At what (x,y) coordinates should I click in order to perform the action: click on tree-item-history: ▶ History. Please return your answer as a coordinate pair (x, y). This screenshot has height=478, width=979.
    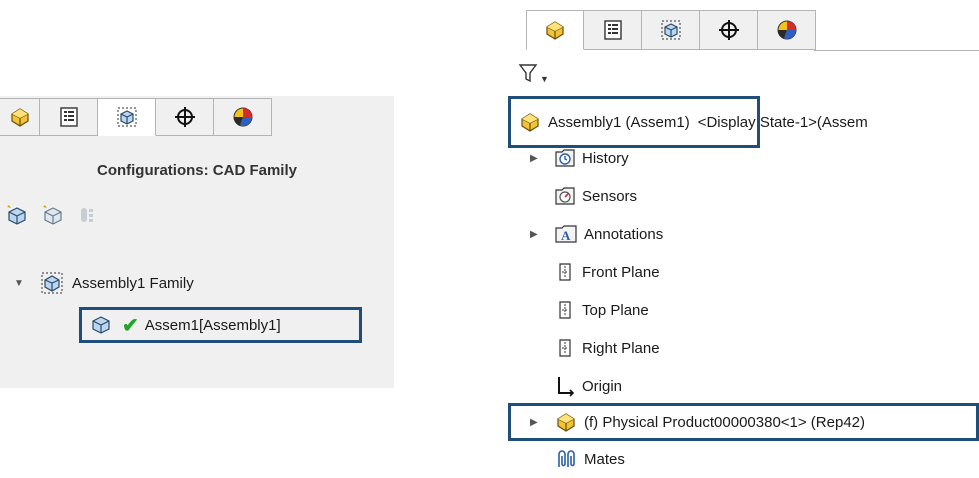
    Looking at the image, I should click on (568, 158).